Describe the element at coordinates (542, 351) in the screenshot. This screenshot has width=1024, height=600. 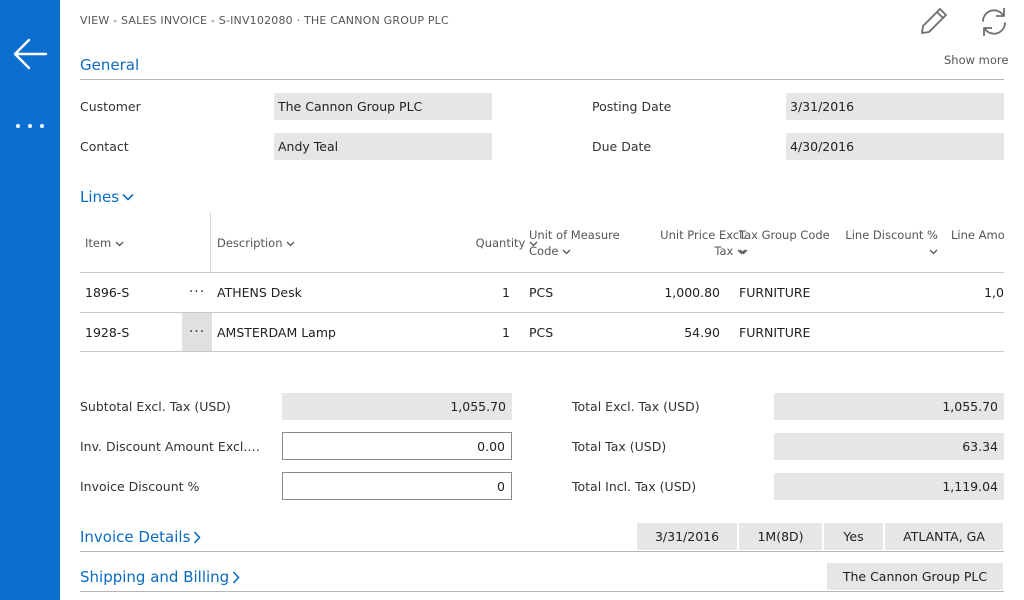
I see `grid-bottom-divider` at that location.